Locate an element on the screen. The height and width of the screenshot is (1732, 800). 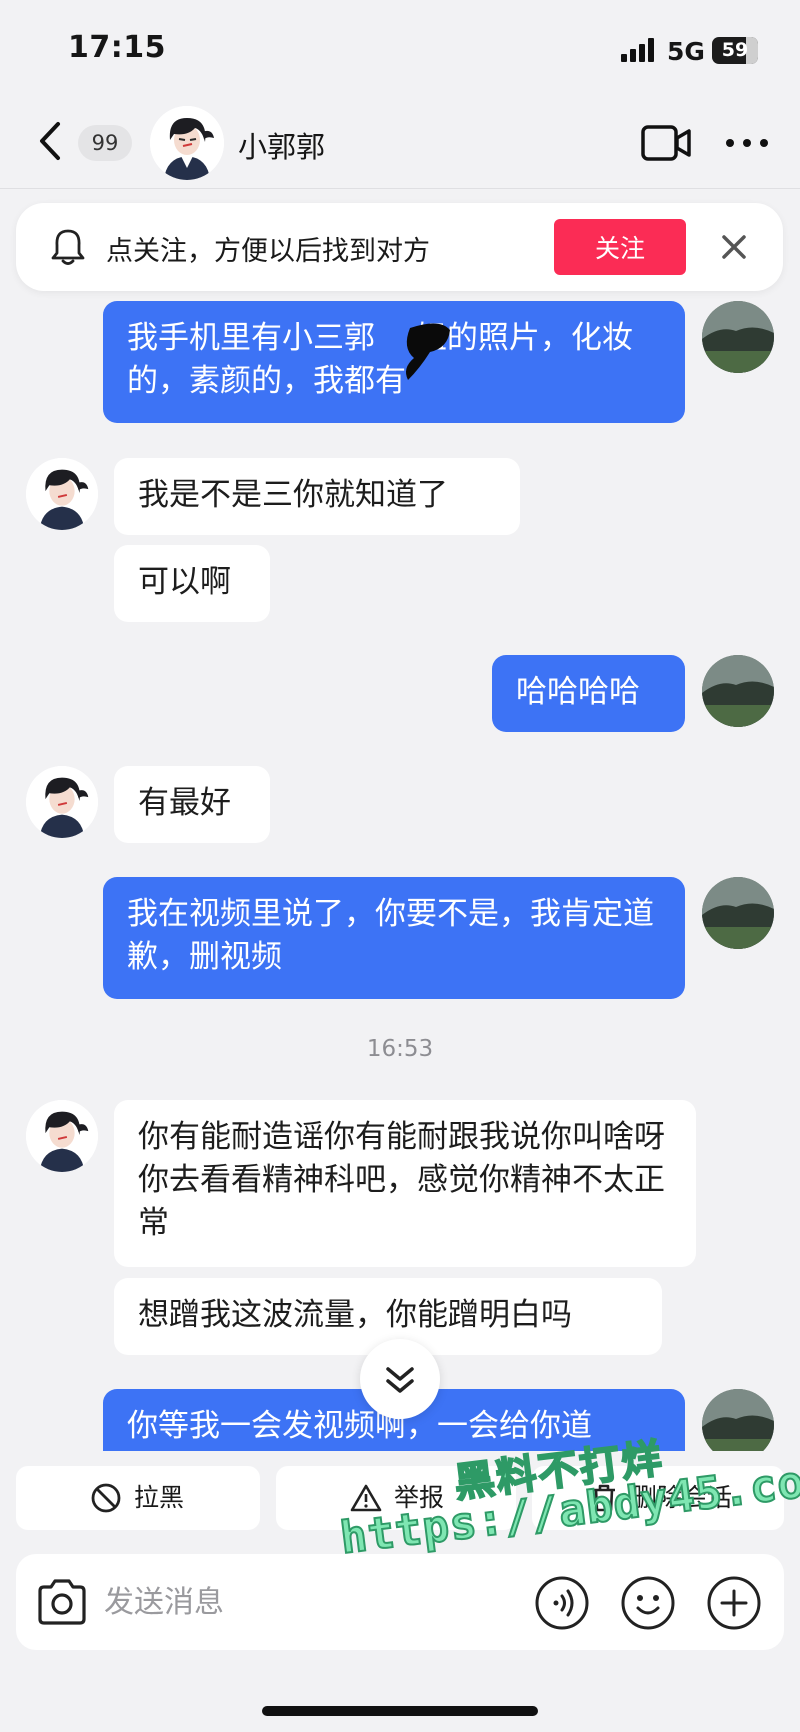
emoji-button is located at coordinates (648, 1603).